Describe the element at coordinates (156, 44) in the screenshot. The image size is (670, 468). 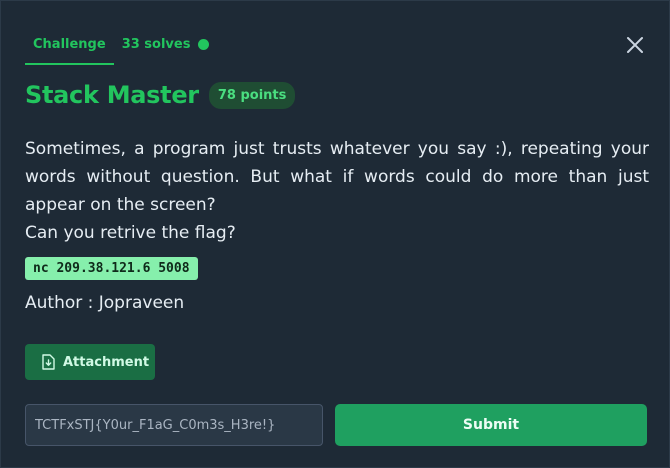
I see `tab-solves-label: 33 solves` at that location.